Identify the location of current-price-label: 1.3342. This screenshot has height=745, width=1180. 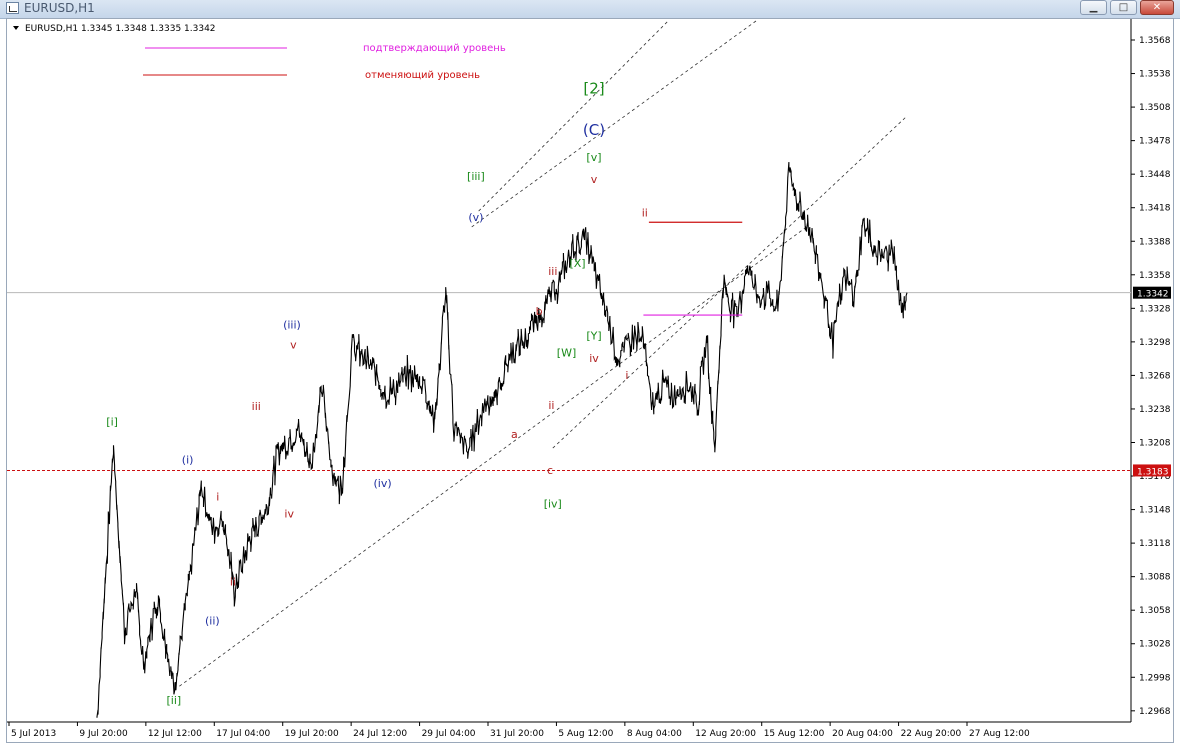
(1153, 295).